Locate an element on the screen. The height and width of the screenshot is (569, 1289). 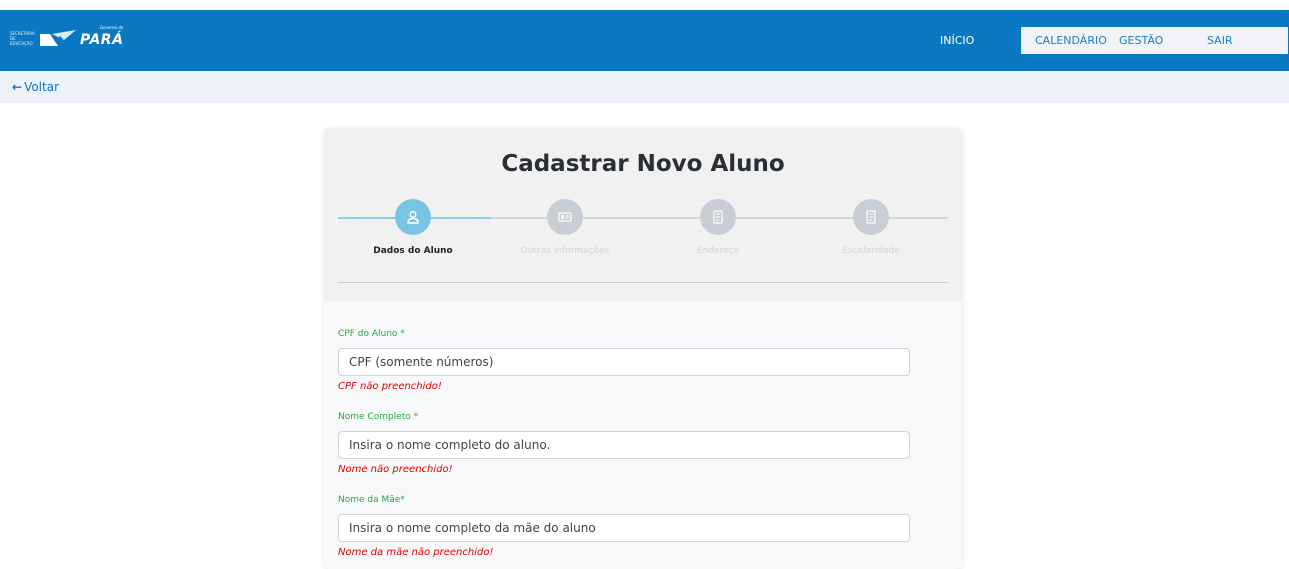
step-dados-aluno is located at coordinates (413, 217).